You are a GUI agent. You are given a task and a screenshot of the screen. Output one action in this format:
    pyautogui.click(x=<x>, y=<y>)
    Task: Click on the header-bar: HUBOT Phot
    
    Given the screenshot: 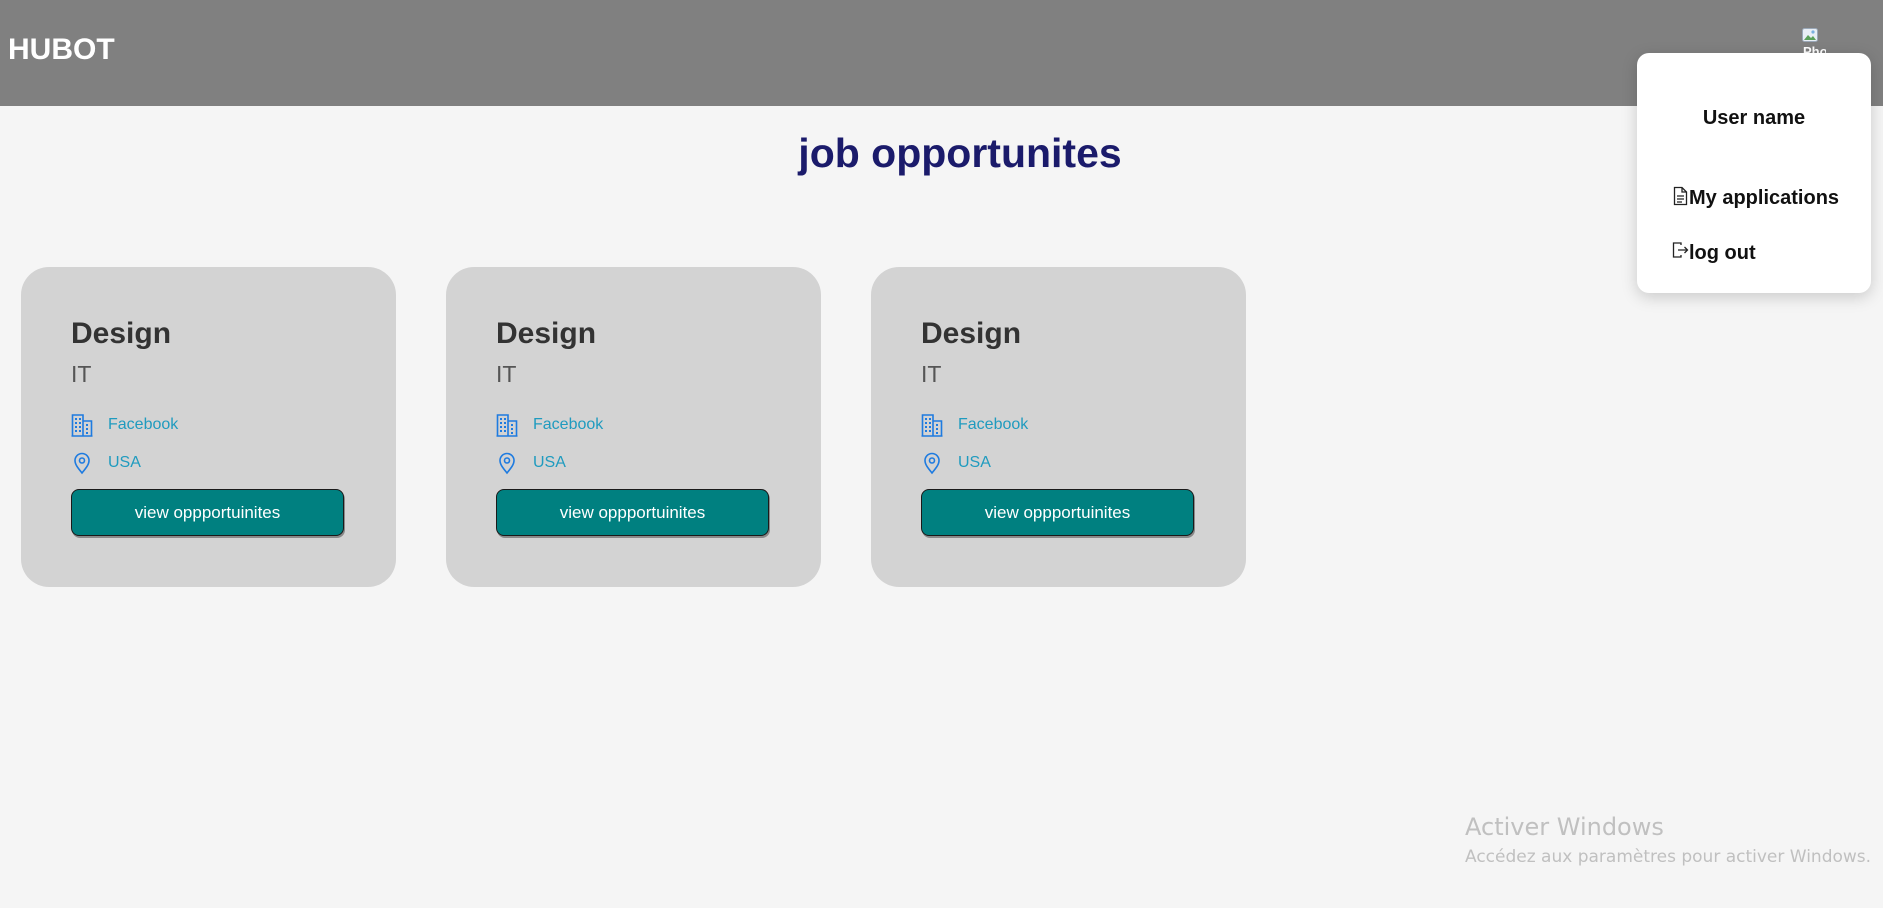 What is the action you would take?
    pyautogui.click(x=941, y=53)
    